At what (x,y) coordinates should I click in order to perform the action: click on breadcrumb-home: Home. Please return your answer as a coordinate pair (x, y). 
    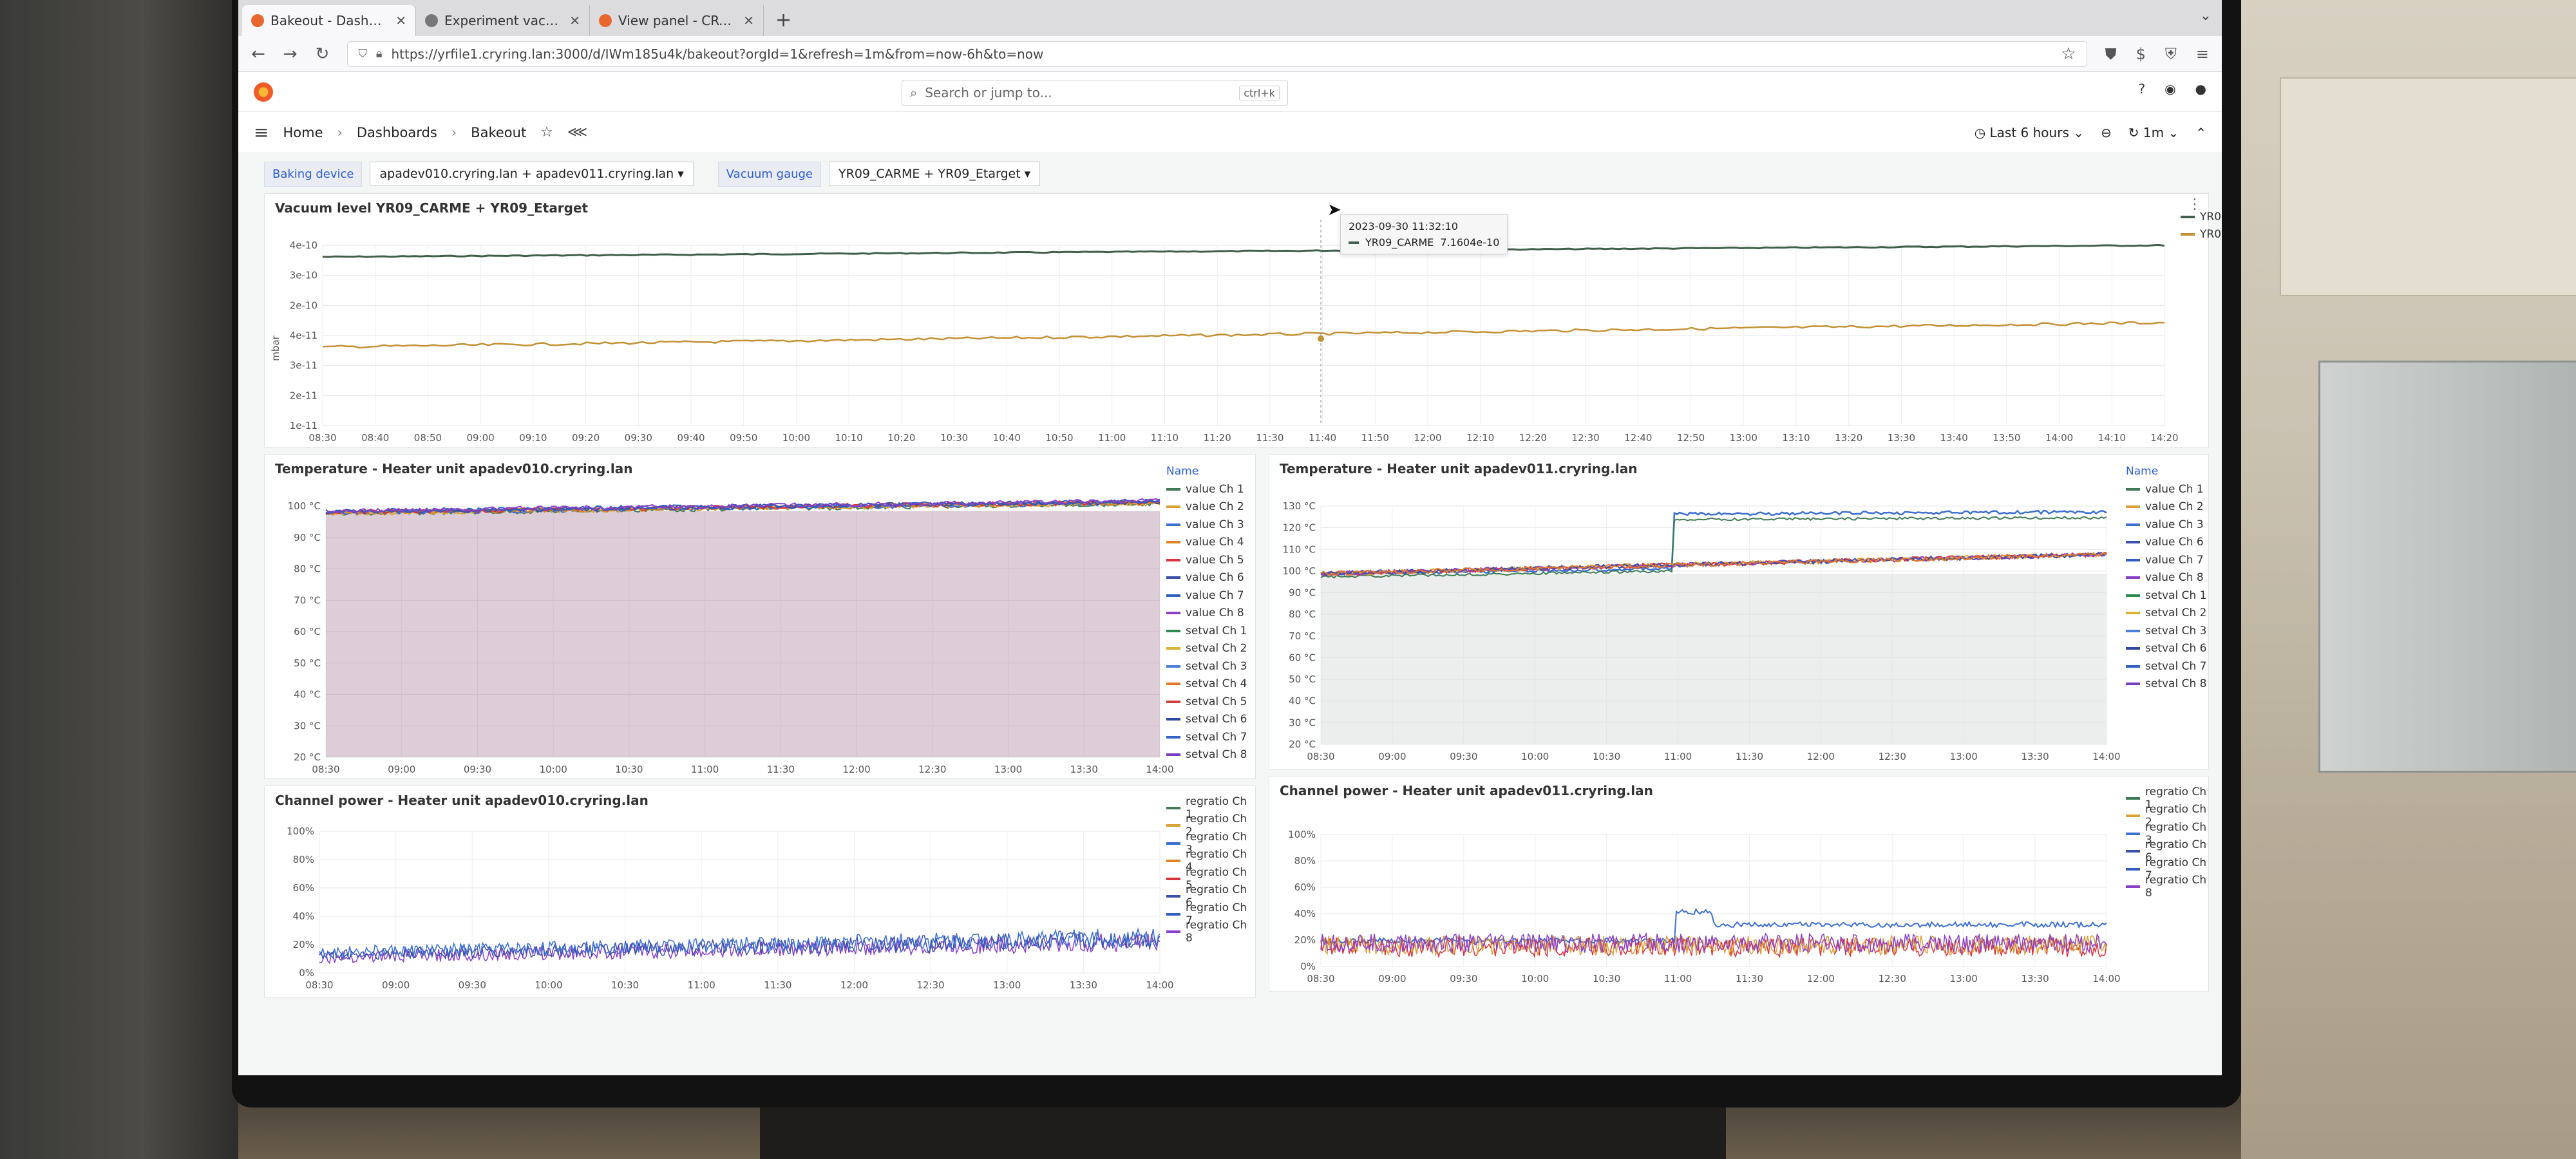
    Looking at the image, I should click on (303, 132).